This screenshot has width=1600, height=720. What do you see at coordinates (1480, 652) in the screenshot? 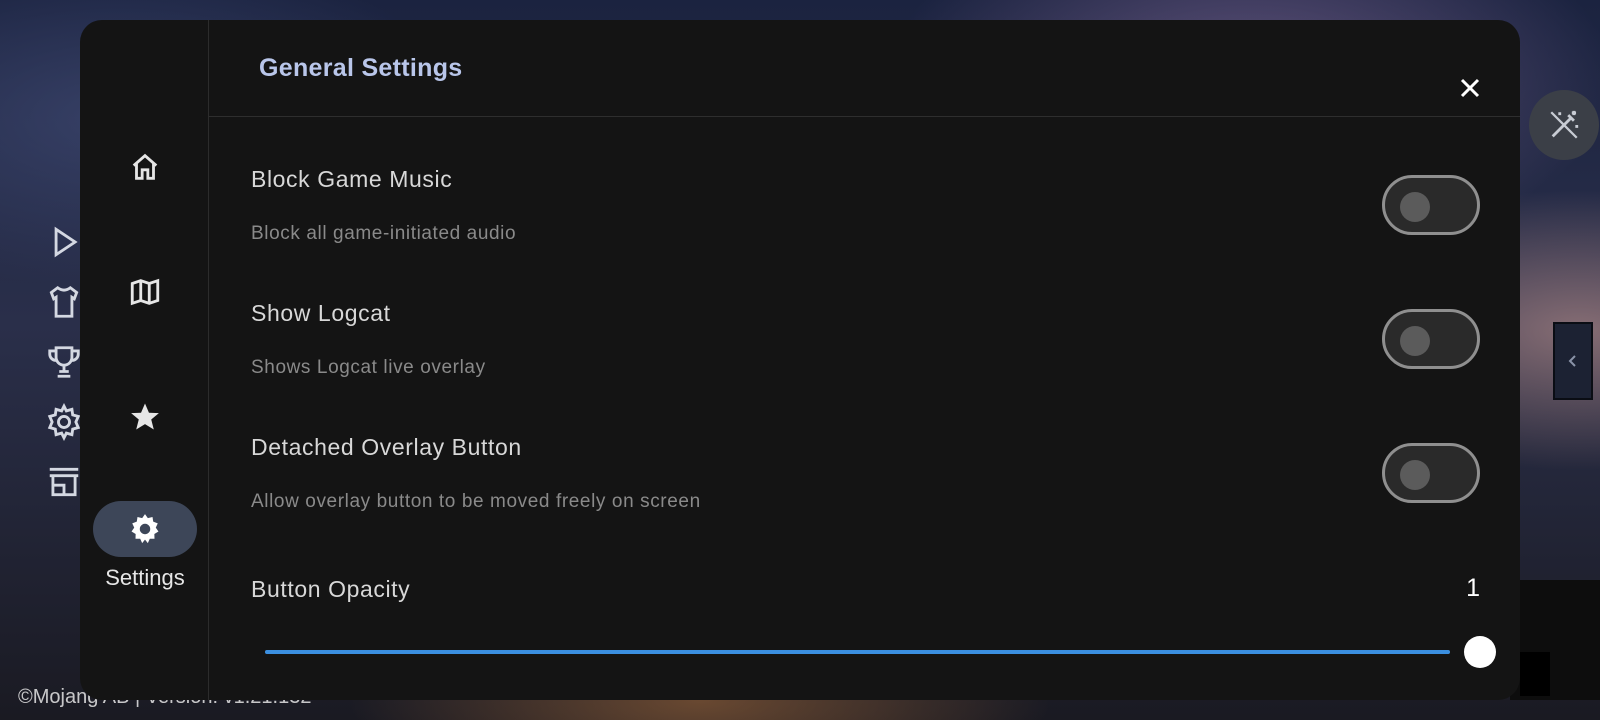
I see `slider-thumb` at bounding box center [1480, 652].